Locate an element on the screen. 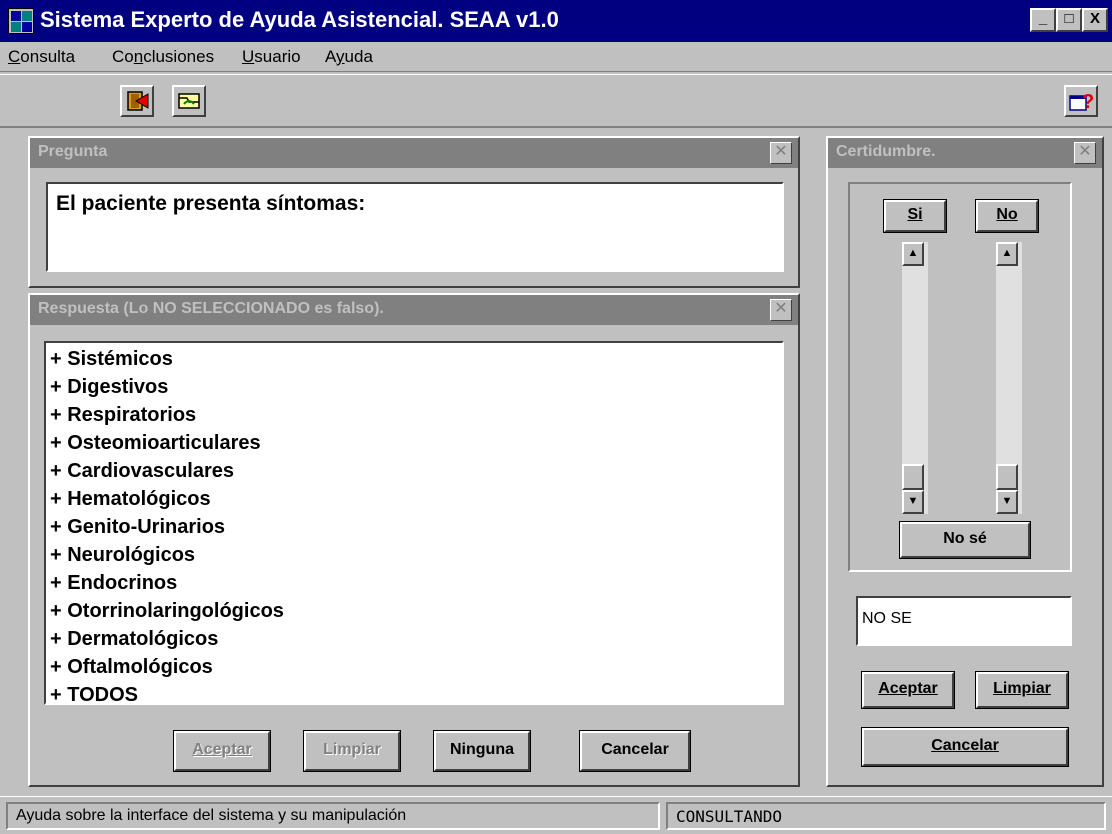 This screenshot has width=1112, height=834. certidumbre-aceptar-label: Aceptar is located at coordinates (908, 688).